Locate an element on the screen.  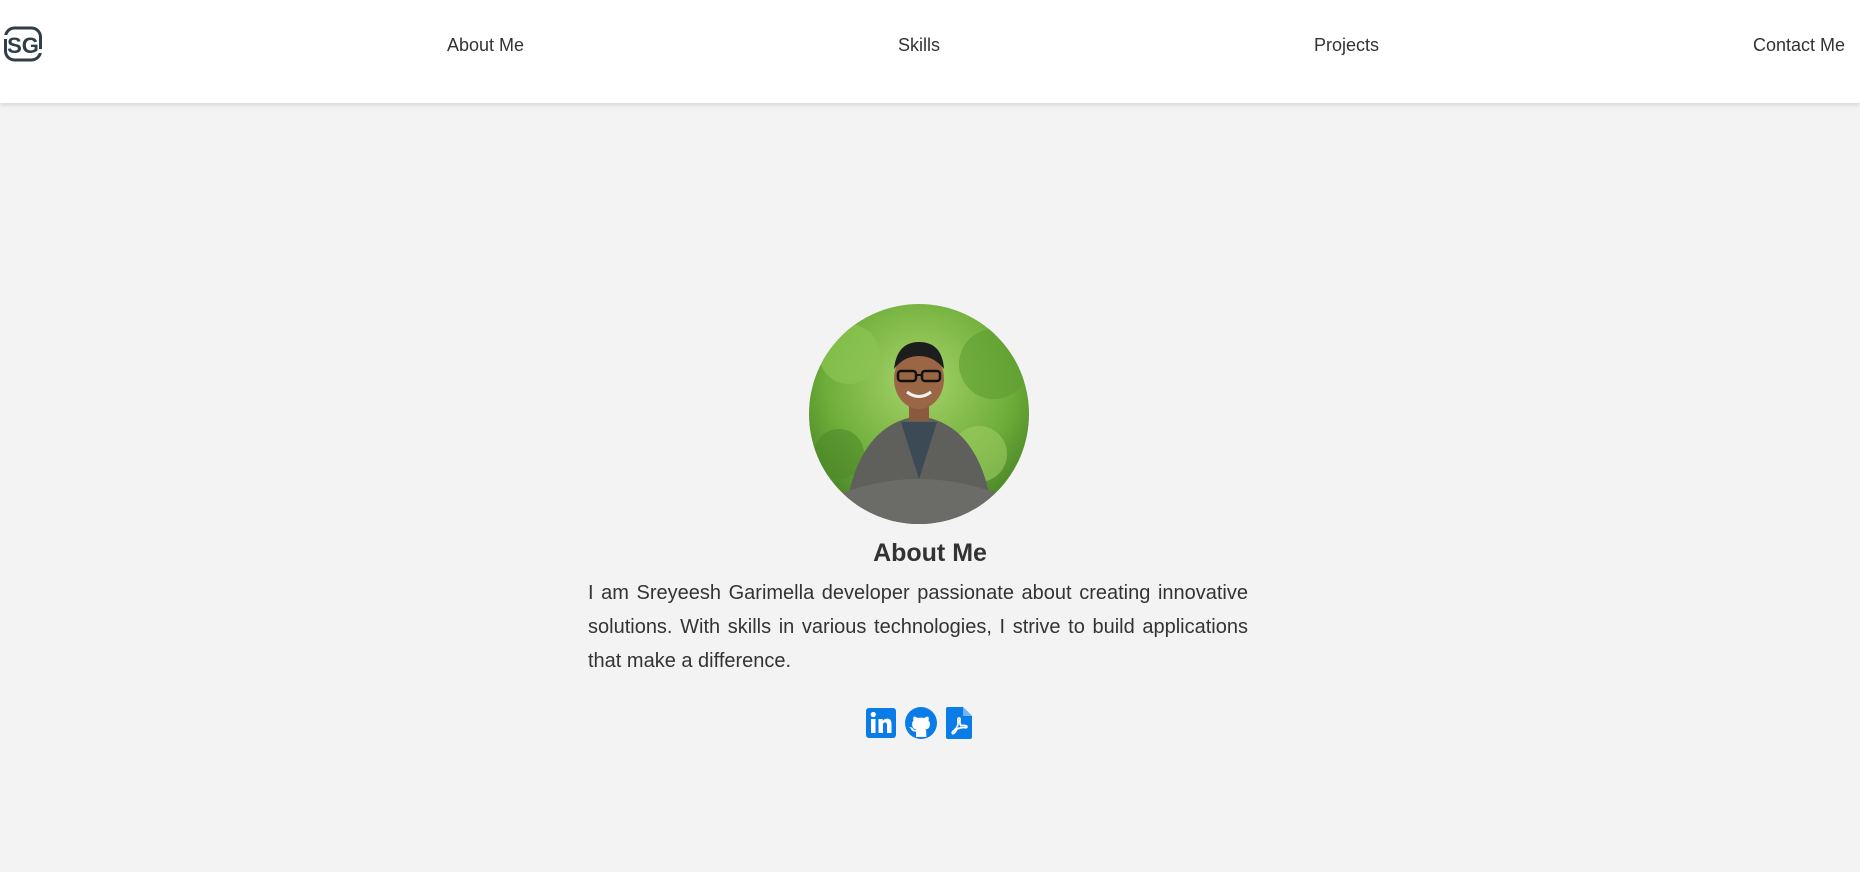
linkedin-icon is located at coordinates (881, 723).